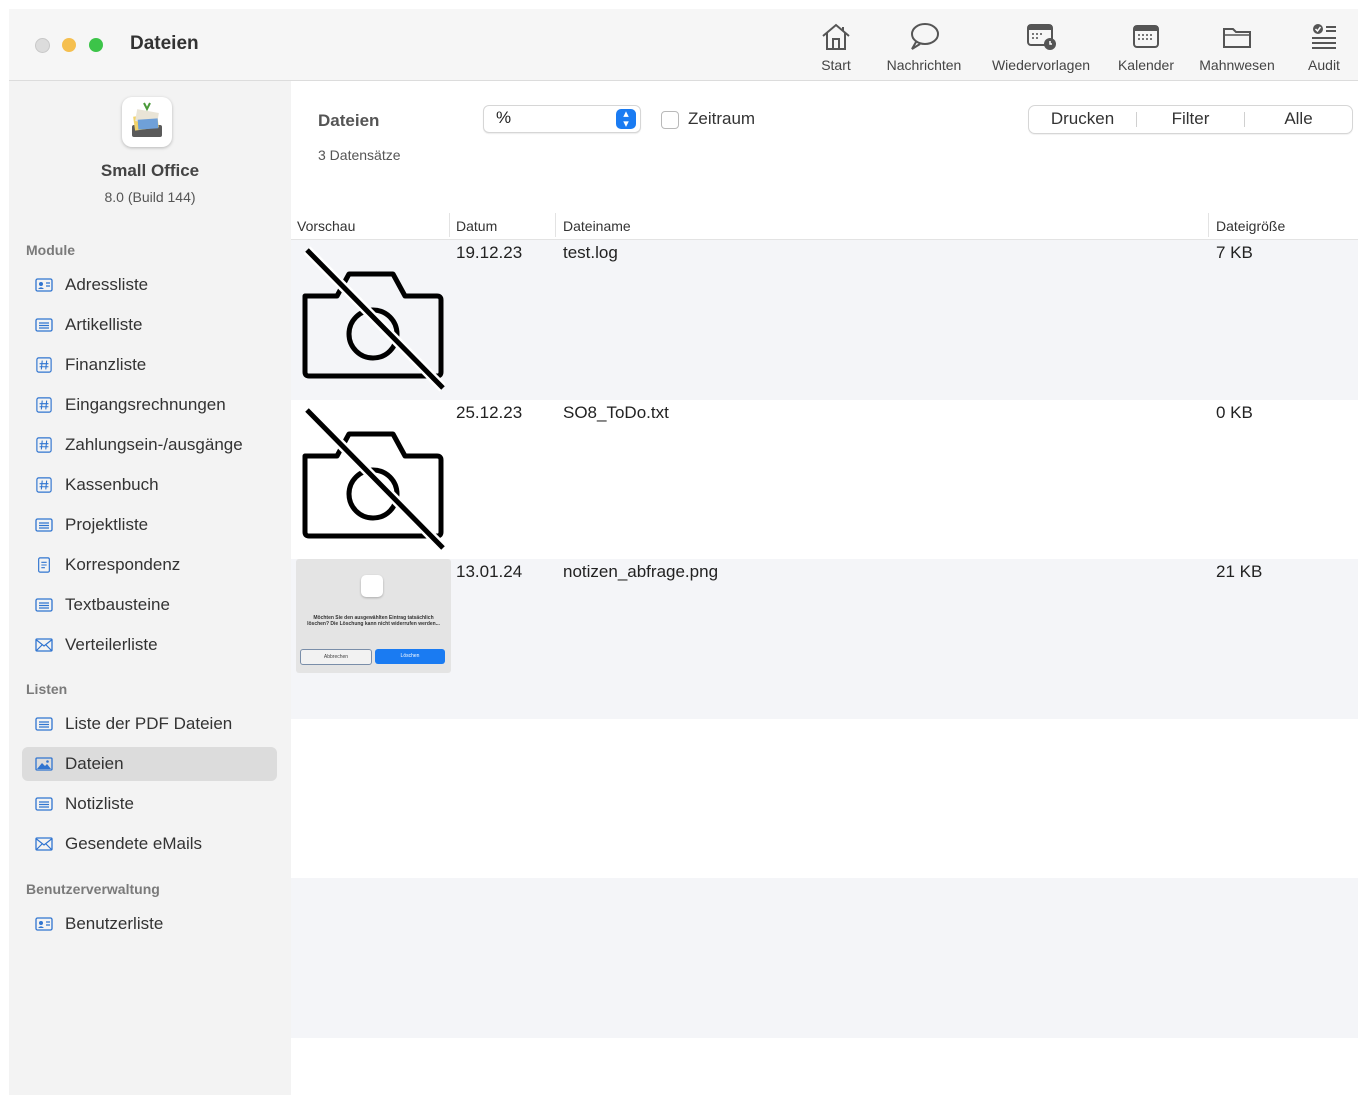 Image resolution: width=1358 pixels, height=1095 pixels. What do you see at coordinates (149, 724) in the screenshot?
I see `sidebar-item-pdf-dateien: Liste der PDF Dateien` at bounding box center [149, 724].